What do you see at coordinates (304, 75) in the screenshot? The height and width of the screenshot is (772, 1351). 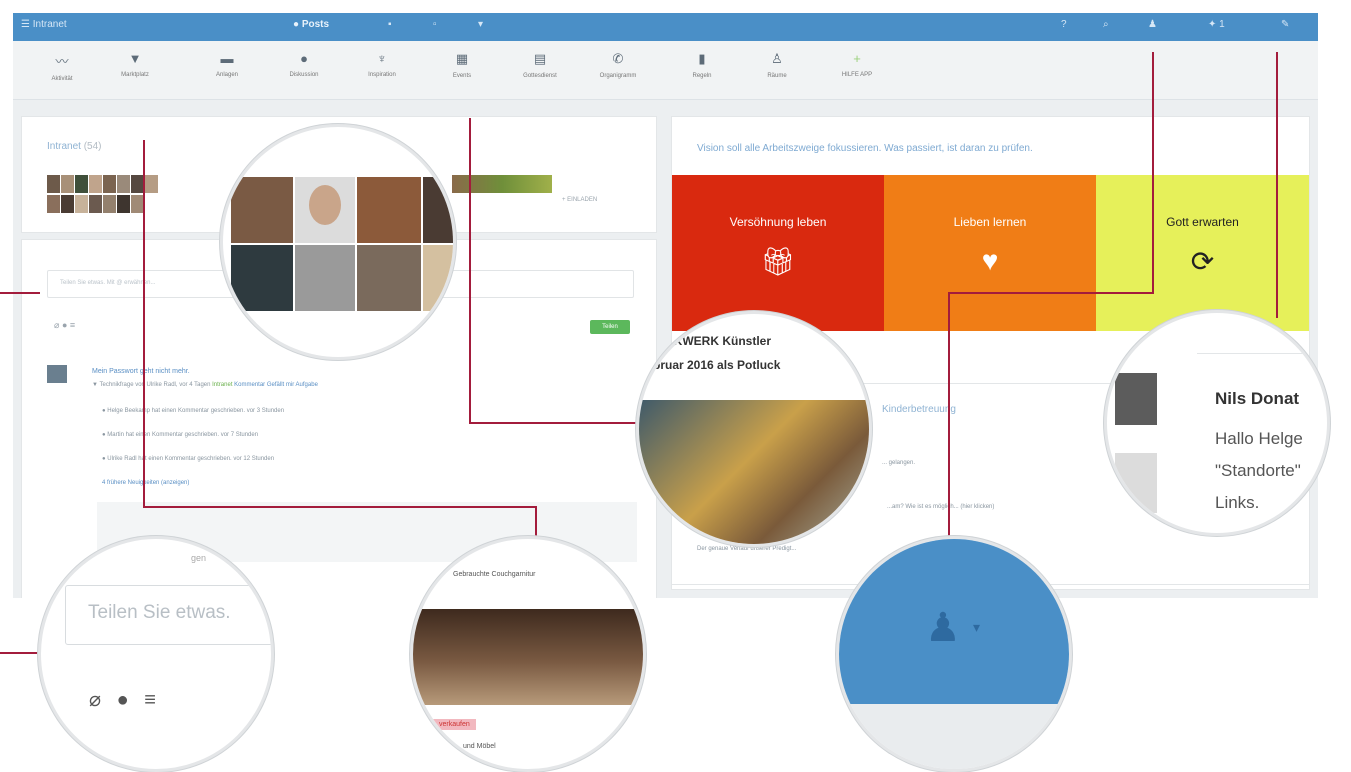 I see `tool-label: Diskussion` at bounding box center [304, 75].